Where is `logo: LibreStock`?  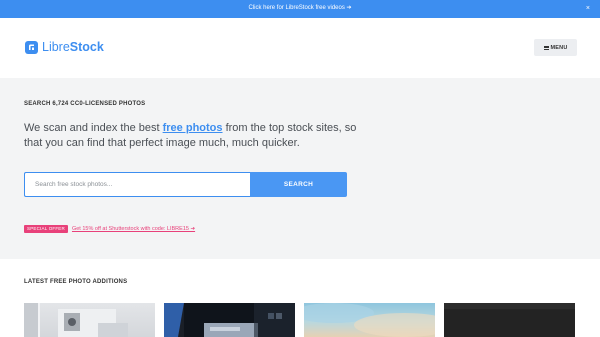 logo: LibreStock is located at coordinates (64, 47).